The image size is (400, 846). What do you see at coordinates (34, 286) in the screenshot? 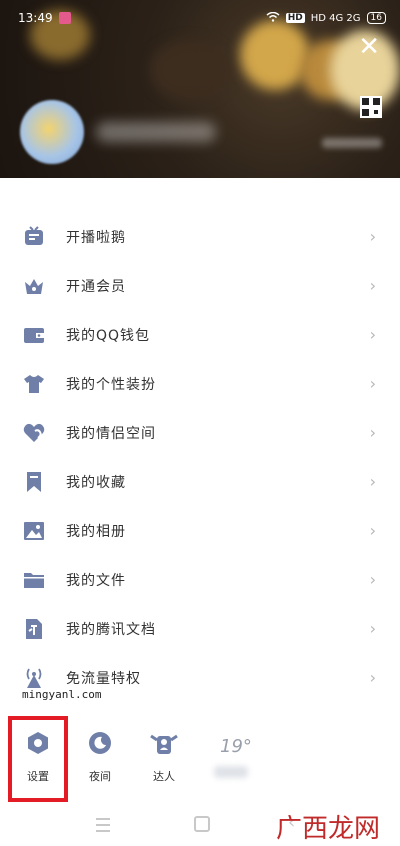
I see `crown-icon` at bounding box center [34, 286].